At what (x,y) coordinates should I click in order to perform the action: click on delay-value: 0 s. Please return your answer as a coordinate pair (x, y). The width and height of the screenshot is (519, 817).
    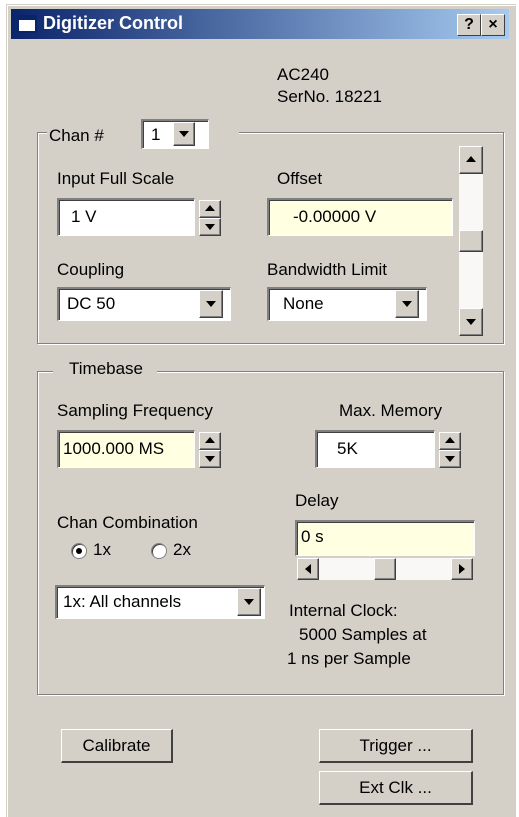
    Looking at the image, I should click on (312, 536).